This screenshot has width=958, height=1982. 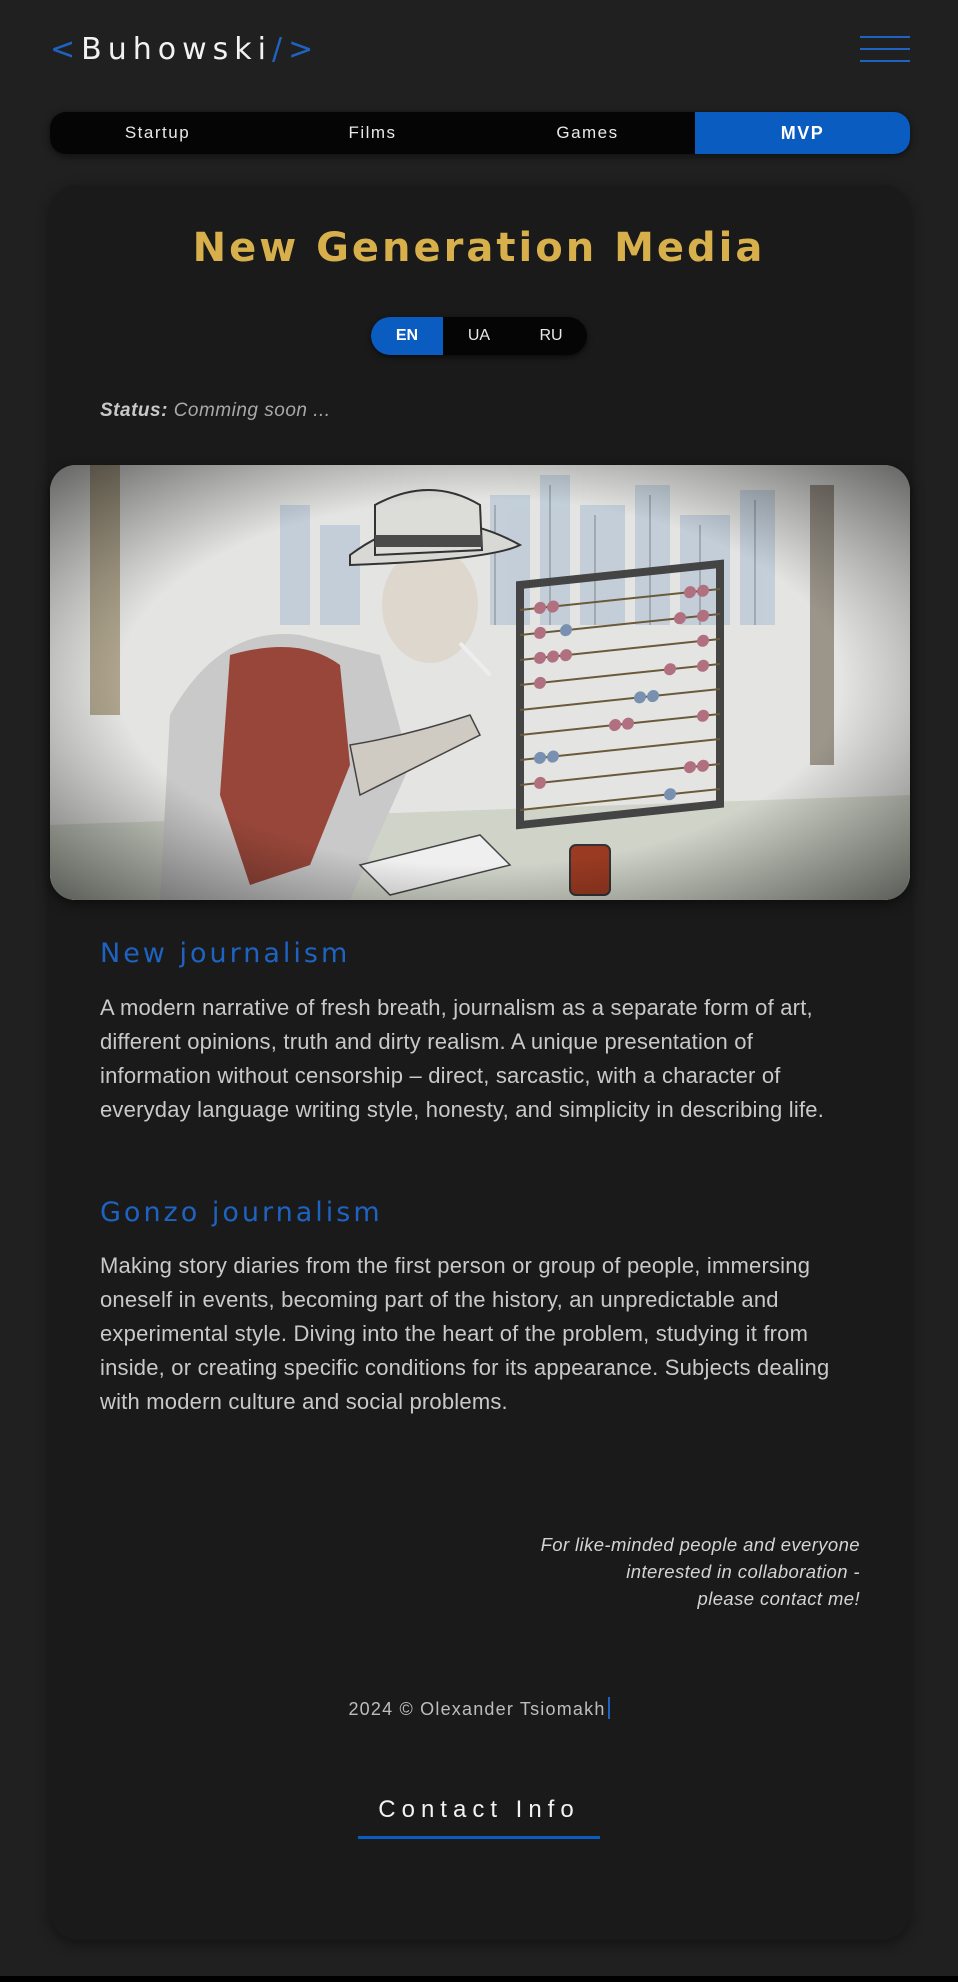 I want to click on note-line: interested in collaboration -, so click(x=743, y=1571).